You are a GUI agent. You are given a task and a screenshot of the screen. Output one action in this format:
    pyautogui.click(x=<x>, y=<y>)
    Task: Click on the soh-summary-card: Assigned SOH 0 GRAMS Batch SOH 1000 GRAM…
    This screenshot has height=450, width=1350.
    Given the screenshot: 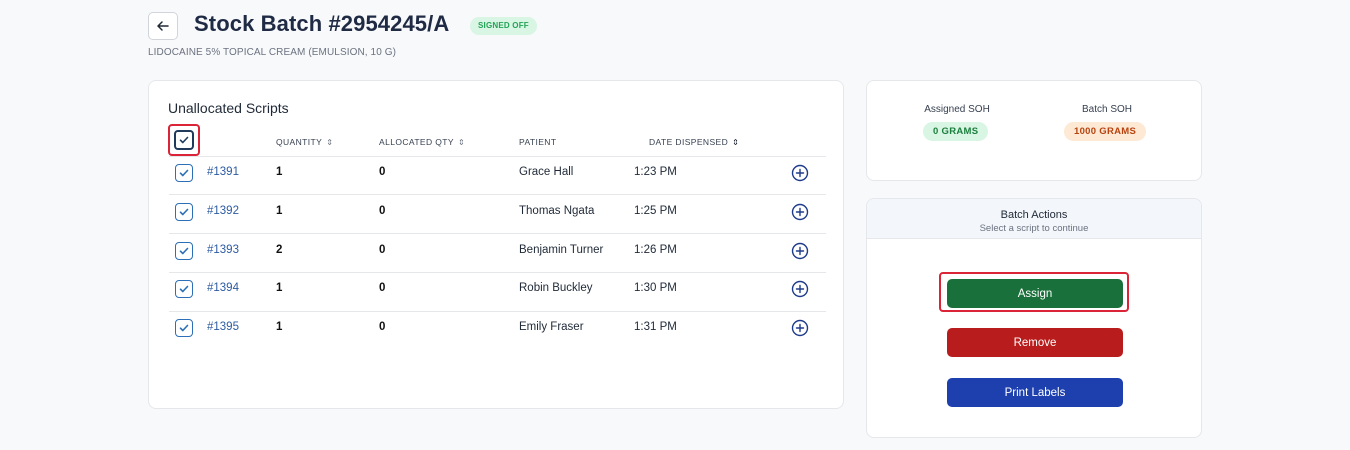 What is the action you would take?
    pyautogui.click(x=1034, y=130)
    